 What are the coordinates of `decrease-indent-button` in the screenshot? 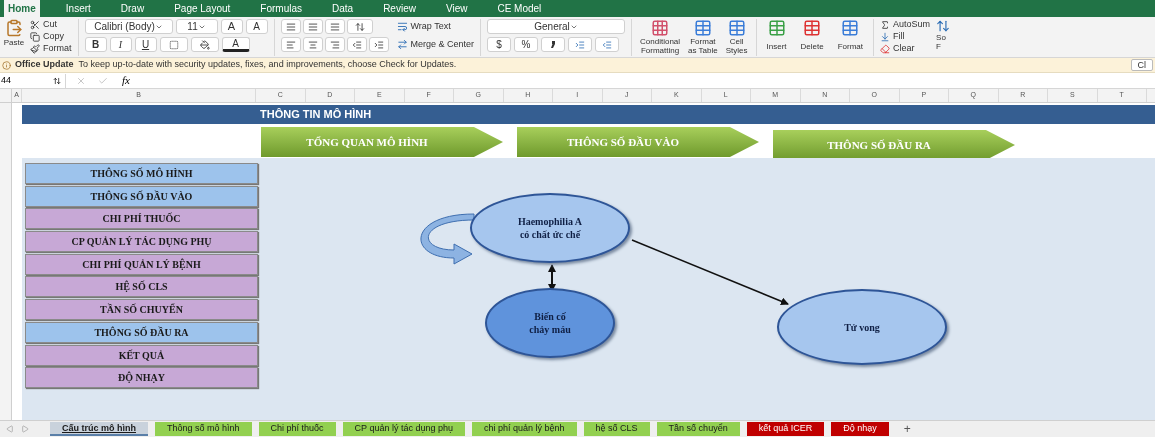 It's located at (356, 44).